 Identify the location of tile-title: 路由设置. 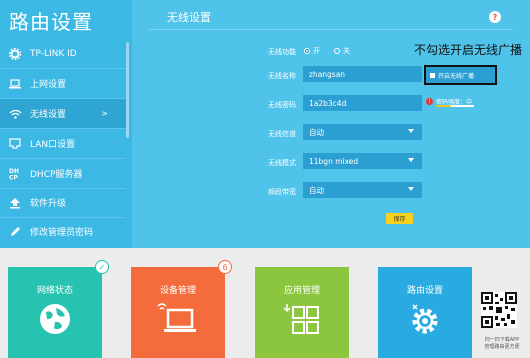
(424, 291).